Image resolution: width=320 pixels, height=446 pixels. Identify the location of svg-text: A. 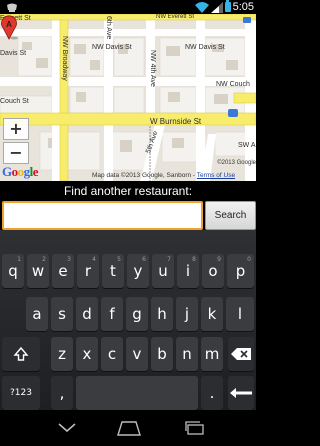
(9, 24).